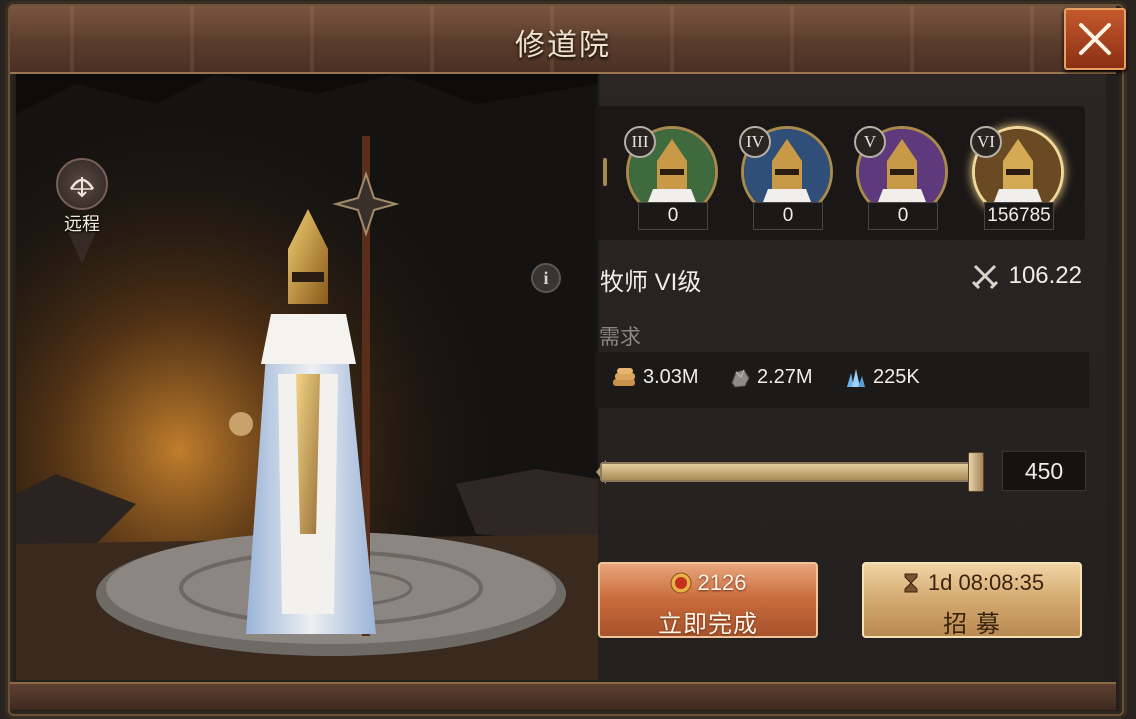 This screenshot has width=1136, height=719. What do you see at coordinates (870, 142) in the screenshot?
I see `tier-numeral: V` at bounding box center [870, 142].